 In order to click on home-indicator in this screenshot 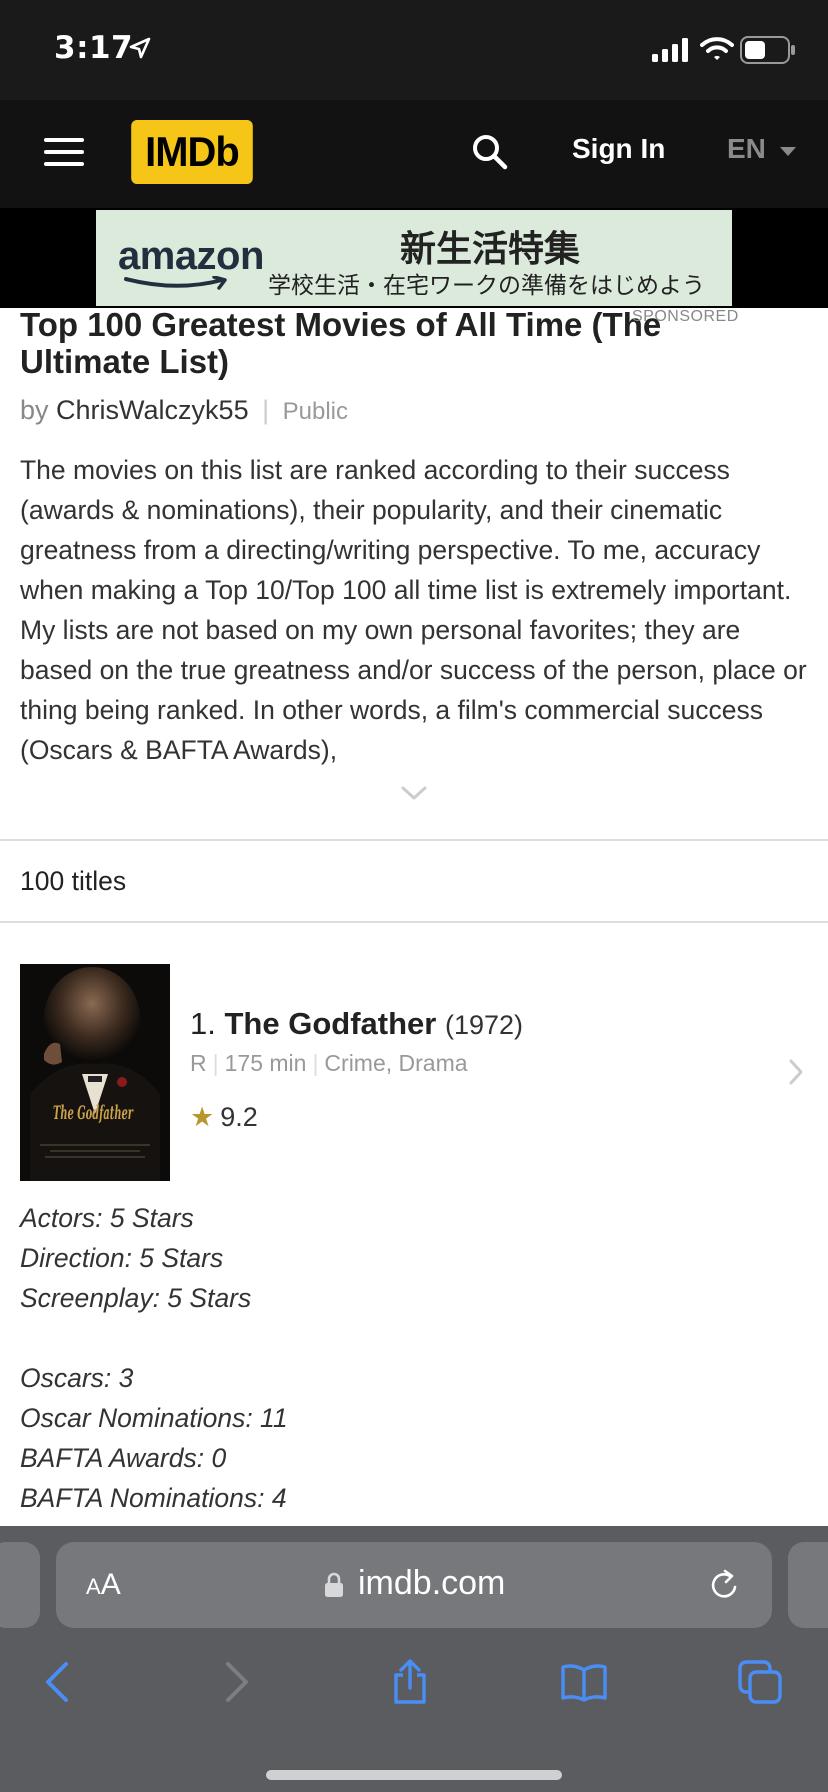, I will do `click(414, 1775)`.